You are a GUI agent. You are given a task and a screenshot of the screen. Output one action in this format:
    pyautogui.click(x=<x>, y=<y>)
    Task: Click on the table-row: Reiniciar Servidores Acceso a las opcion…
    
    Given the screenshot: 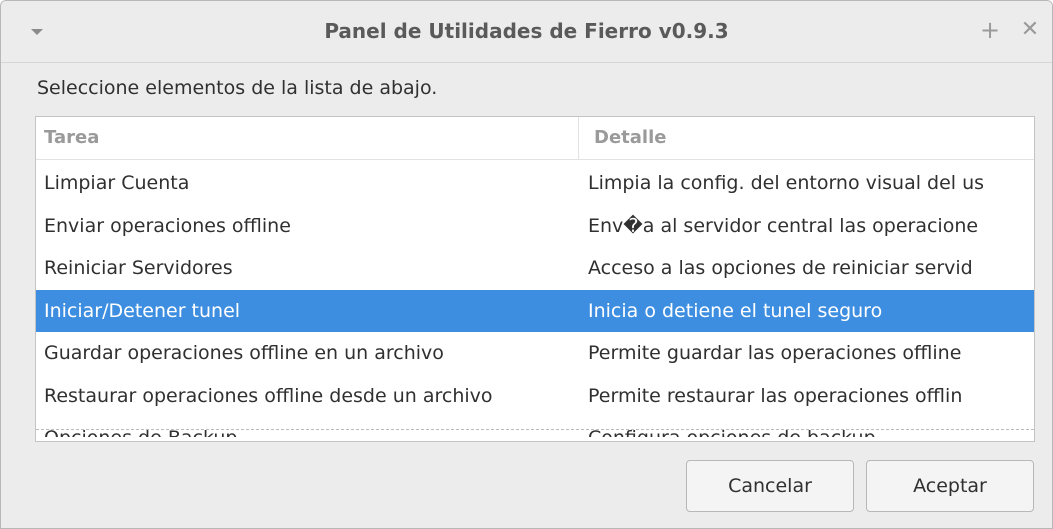 What is the action you would take?
    pyautogui.click(x=535, y=268)
    